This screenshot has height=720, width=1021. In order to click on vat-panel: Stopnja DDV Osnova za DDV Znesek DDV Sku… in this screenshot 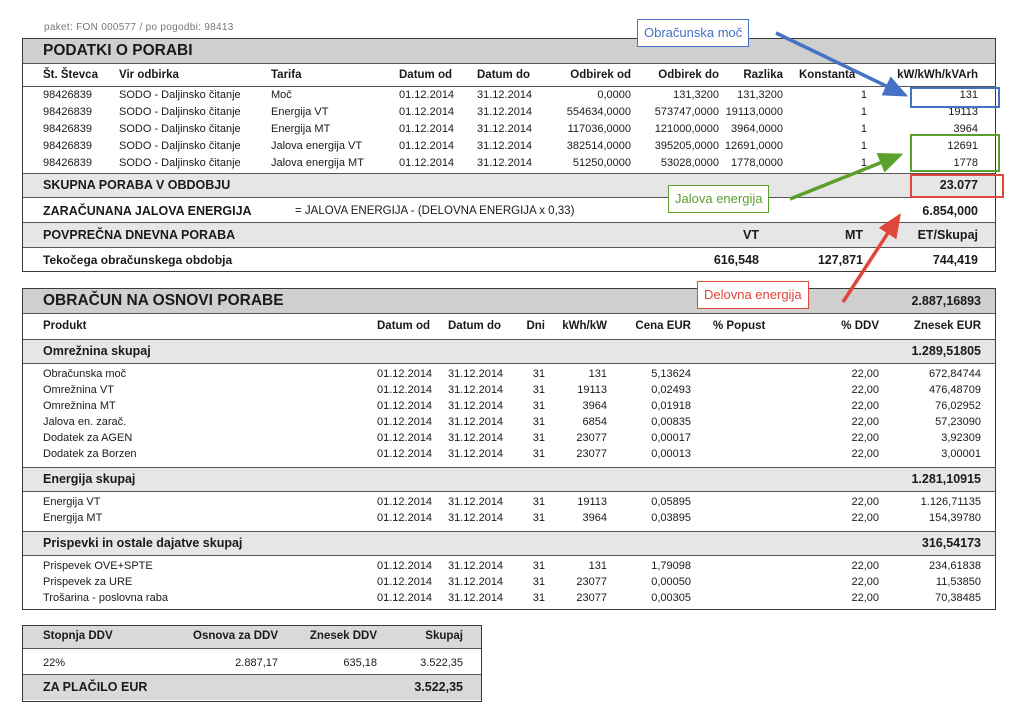, I will do `click(252, 663)`.